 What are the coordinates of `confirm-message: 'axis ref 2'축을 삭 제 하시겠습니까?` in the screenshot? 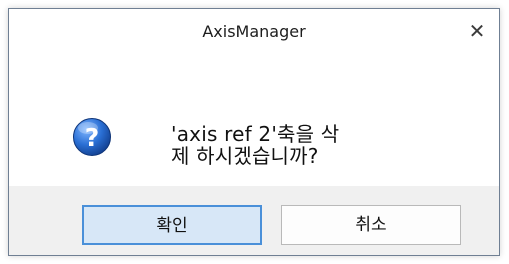 It's located at (255, 145).